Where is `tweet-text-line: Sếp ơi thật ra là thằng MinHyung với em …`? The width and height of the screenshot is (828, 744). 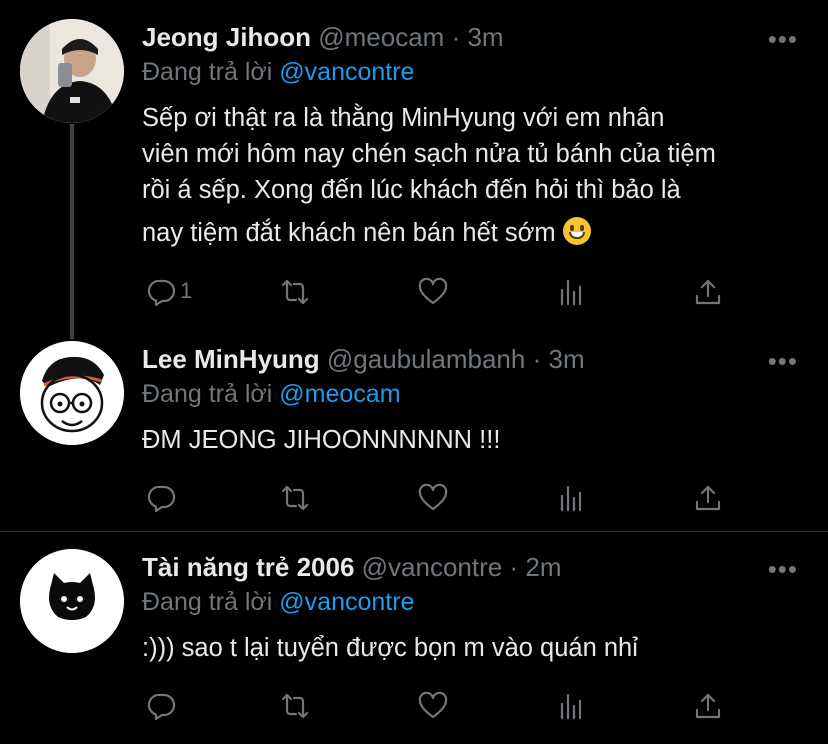 tweet-text-line: Sếp ơi thật ra là thằng MinHyung với em … is located at coordinates (403, 118).